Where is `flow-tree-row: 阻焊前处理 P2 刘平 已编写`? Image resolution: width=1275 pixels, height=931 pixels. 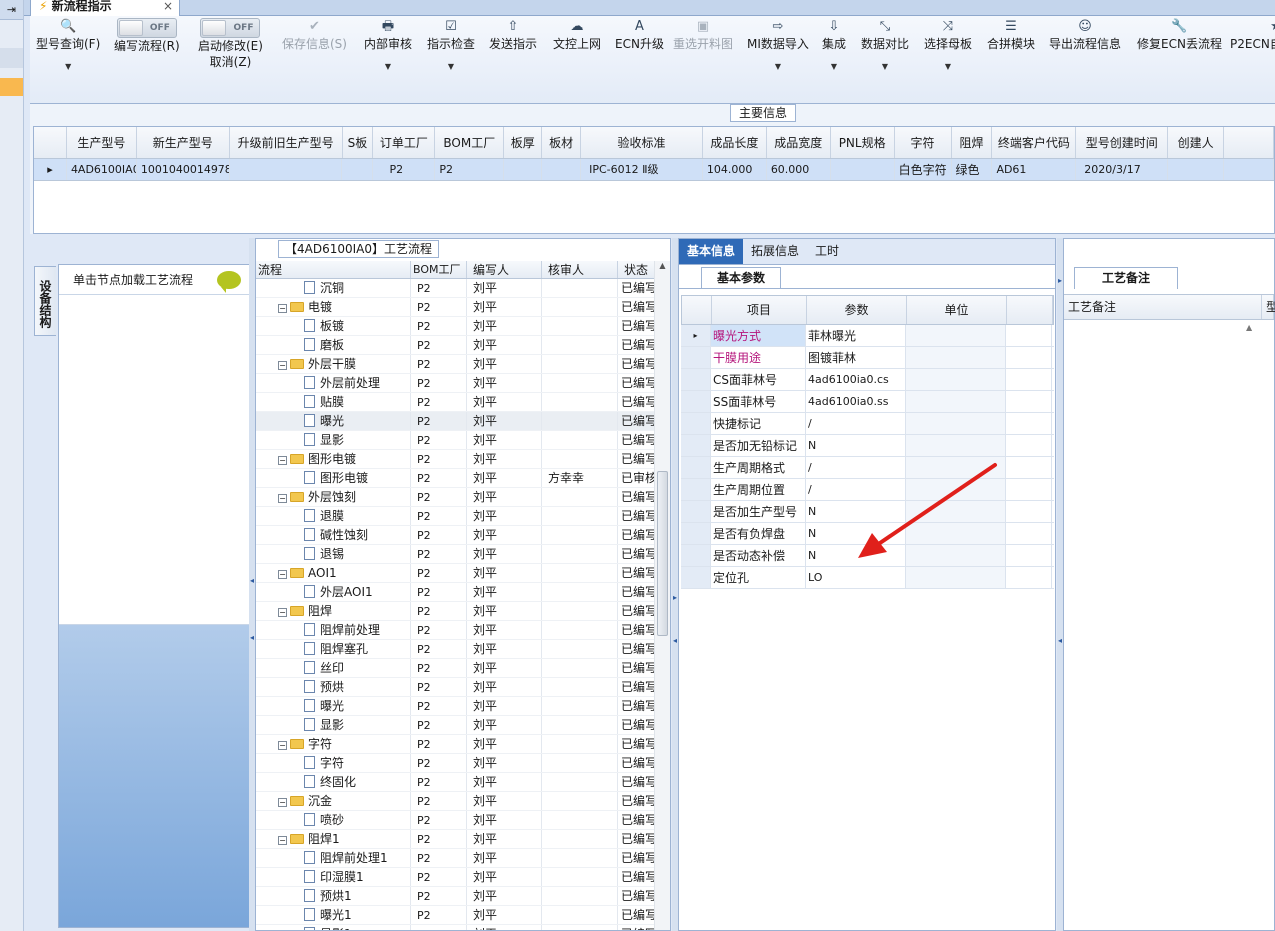 flow-tree-row: 阻焊前处理 P2 刘平 已编写 is located at coordinates (456, 630).